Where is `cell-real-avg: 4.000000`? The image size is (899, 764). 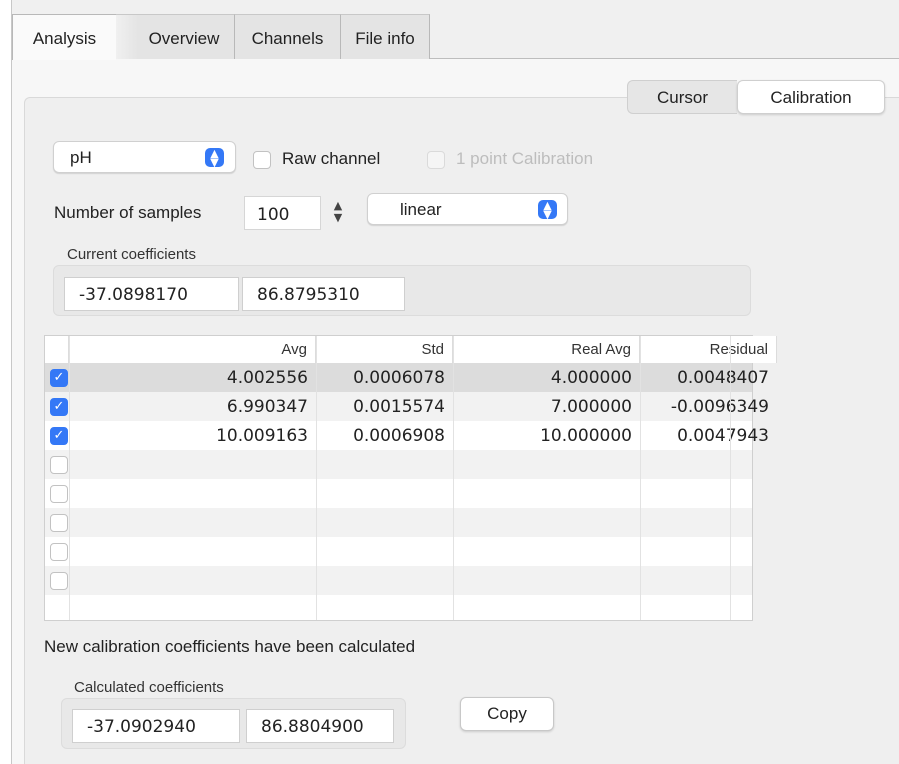
cell-real-avg: 4.000000 is located at coordinates (591, 378).